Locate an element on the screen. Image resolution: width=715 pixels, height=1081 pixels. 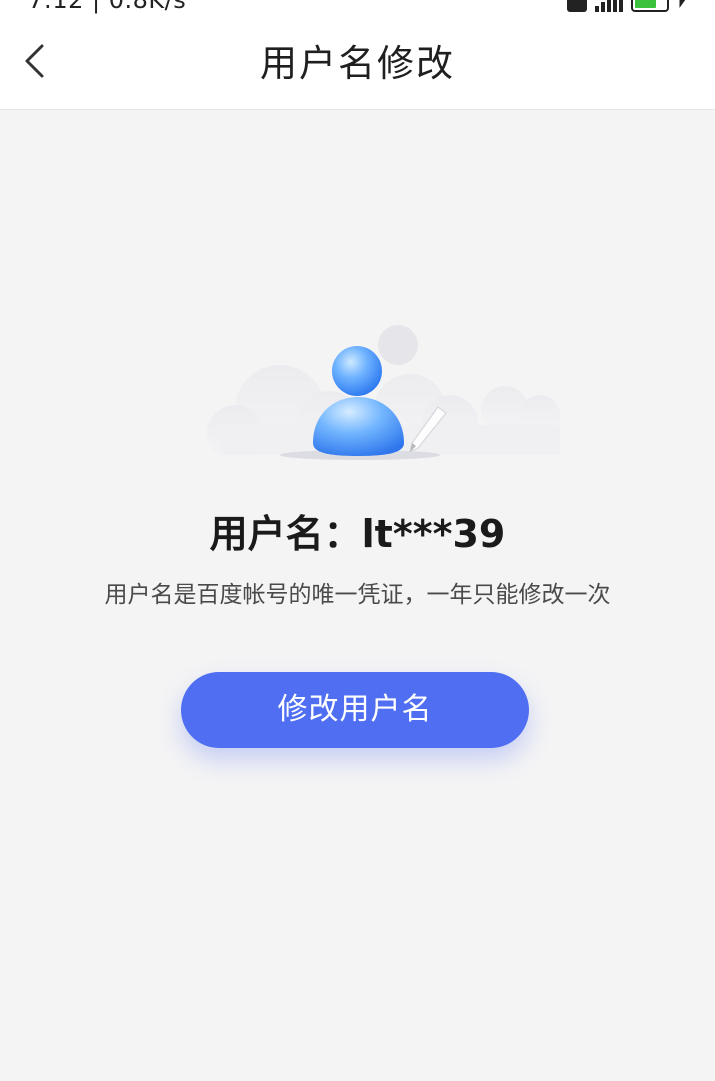
username-description: 用户名是百度帐号的唯一凭证，一年只能修改一次 is located at coordinates (357, 595).